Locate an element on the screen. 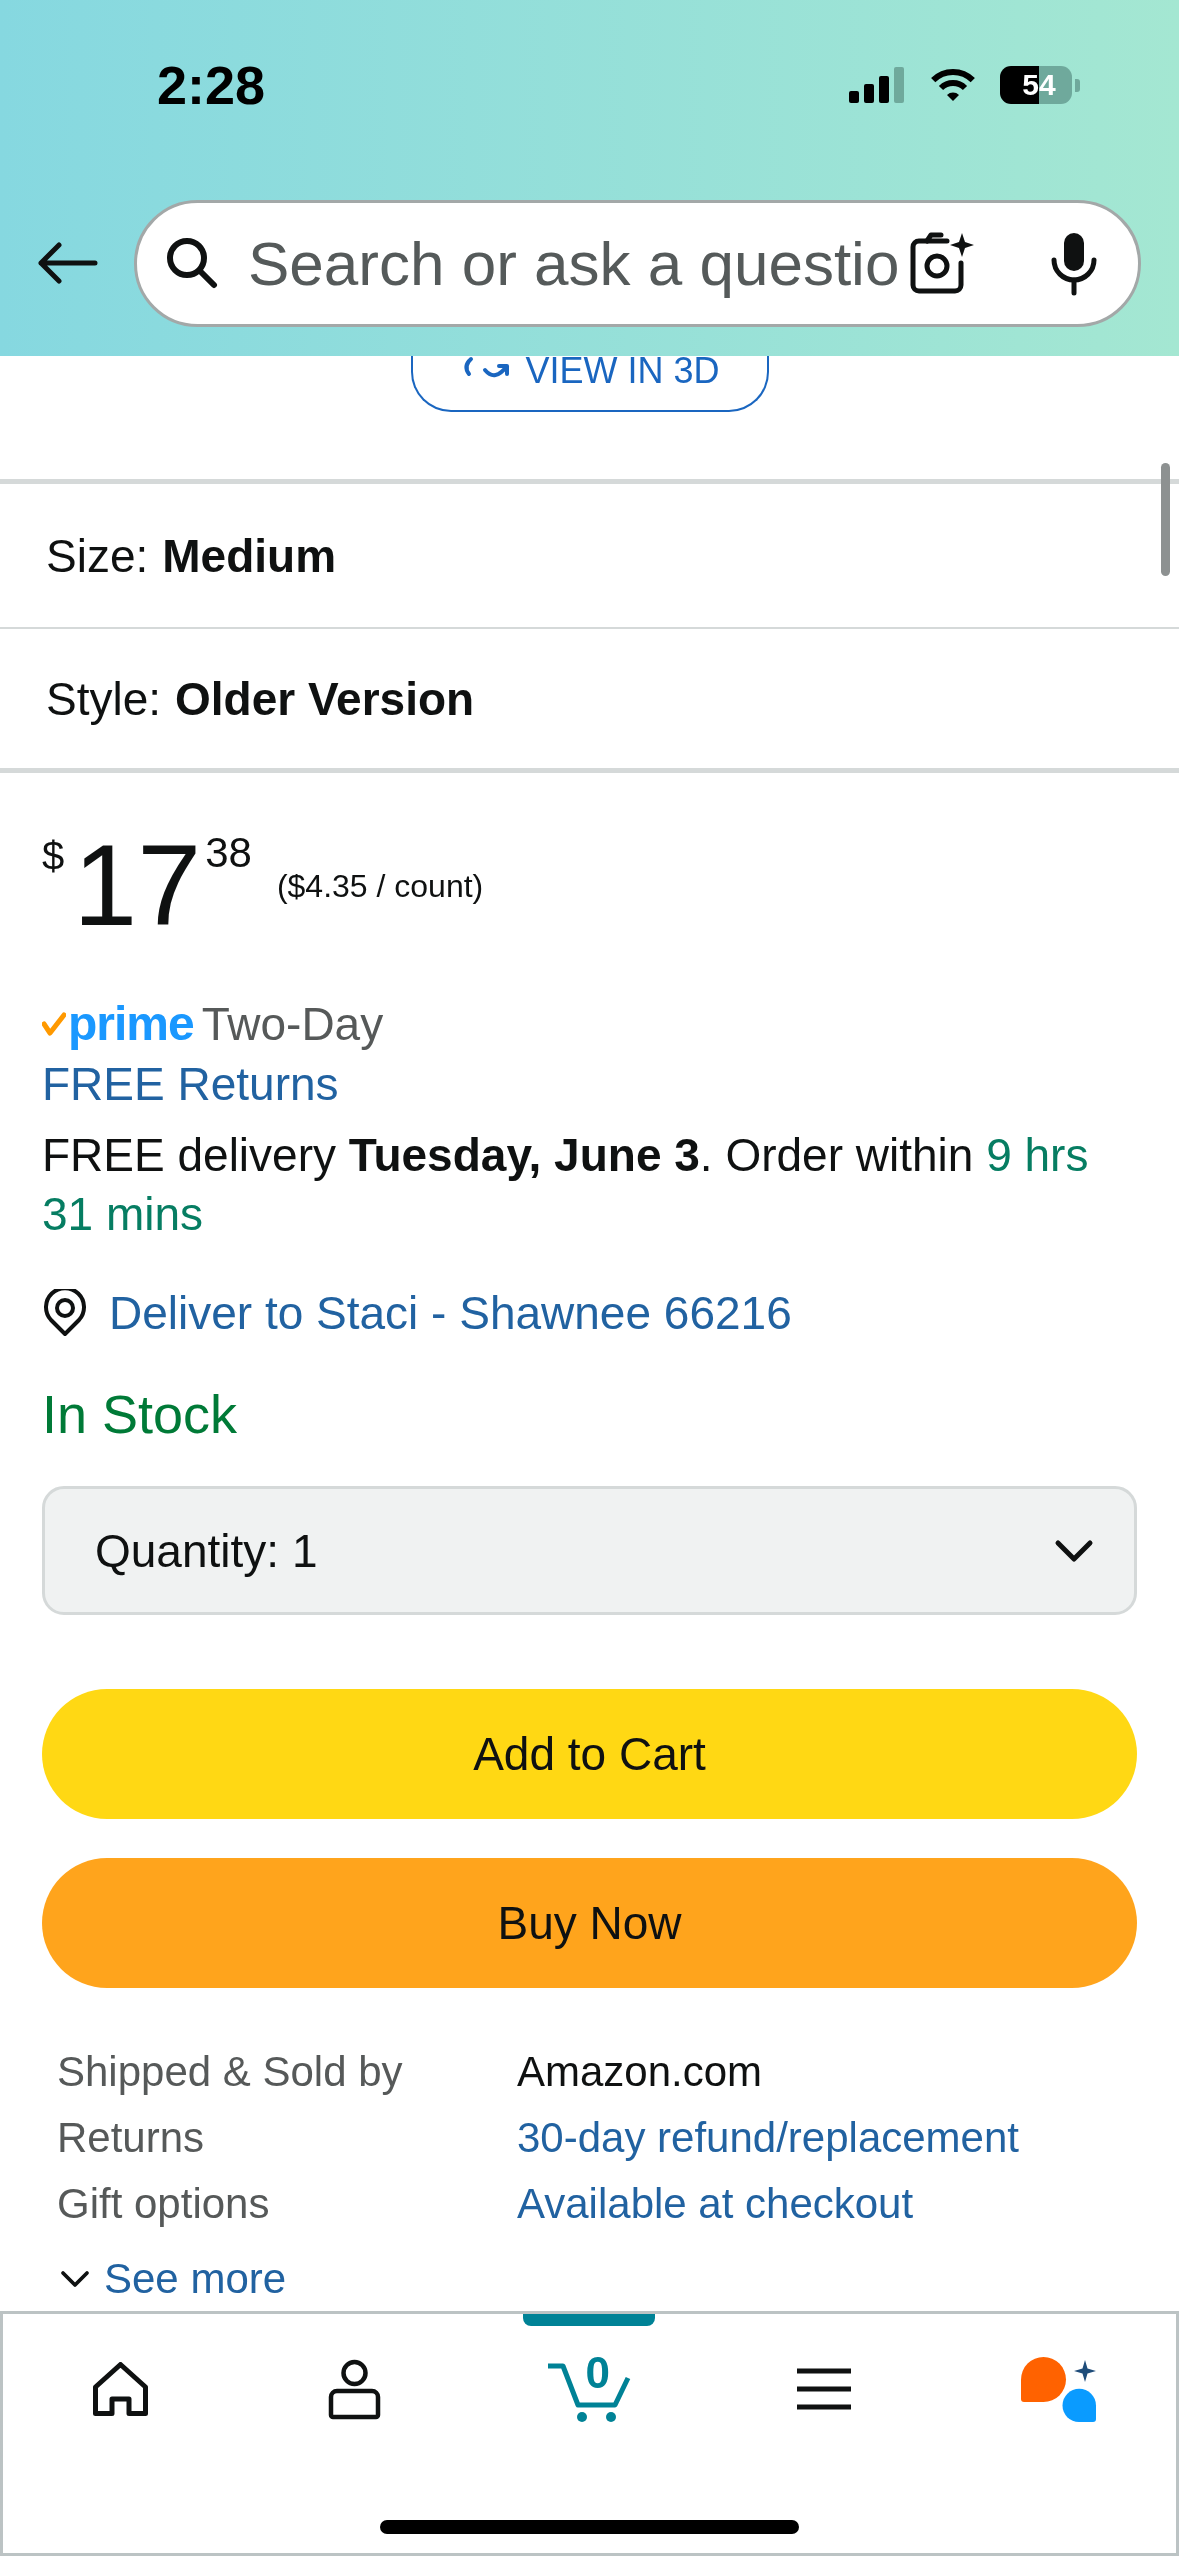 The width and height of the screenshot is (1179, 2556). detail-link: Available at checkout is located at coordinates (715, 2204).